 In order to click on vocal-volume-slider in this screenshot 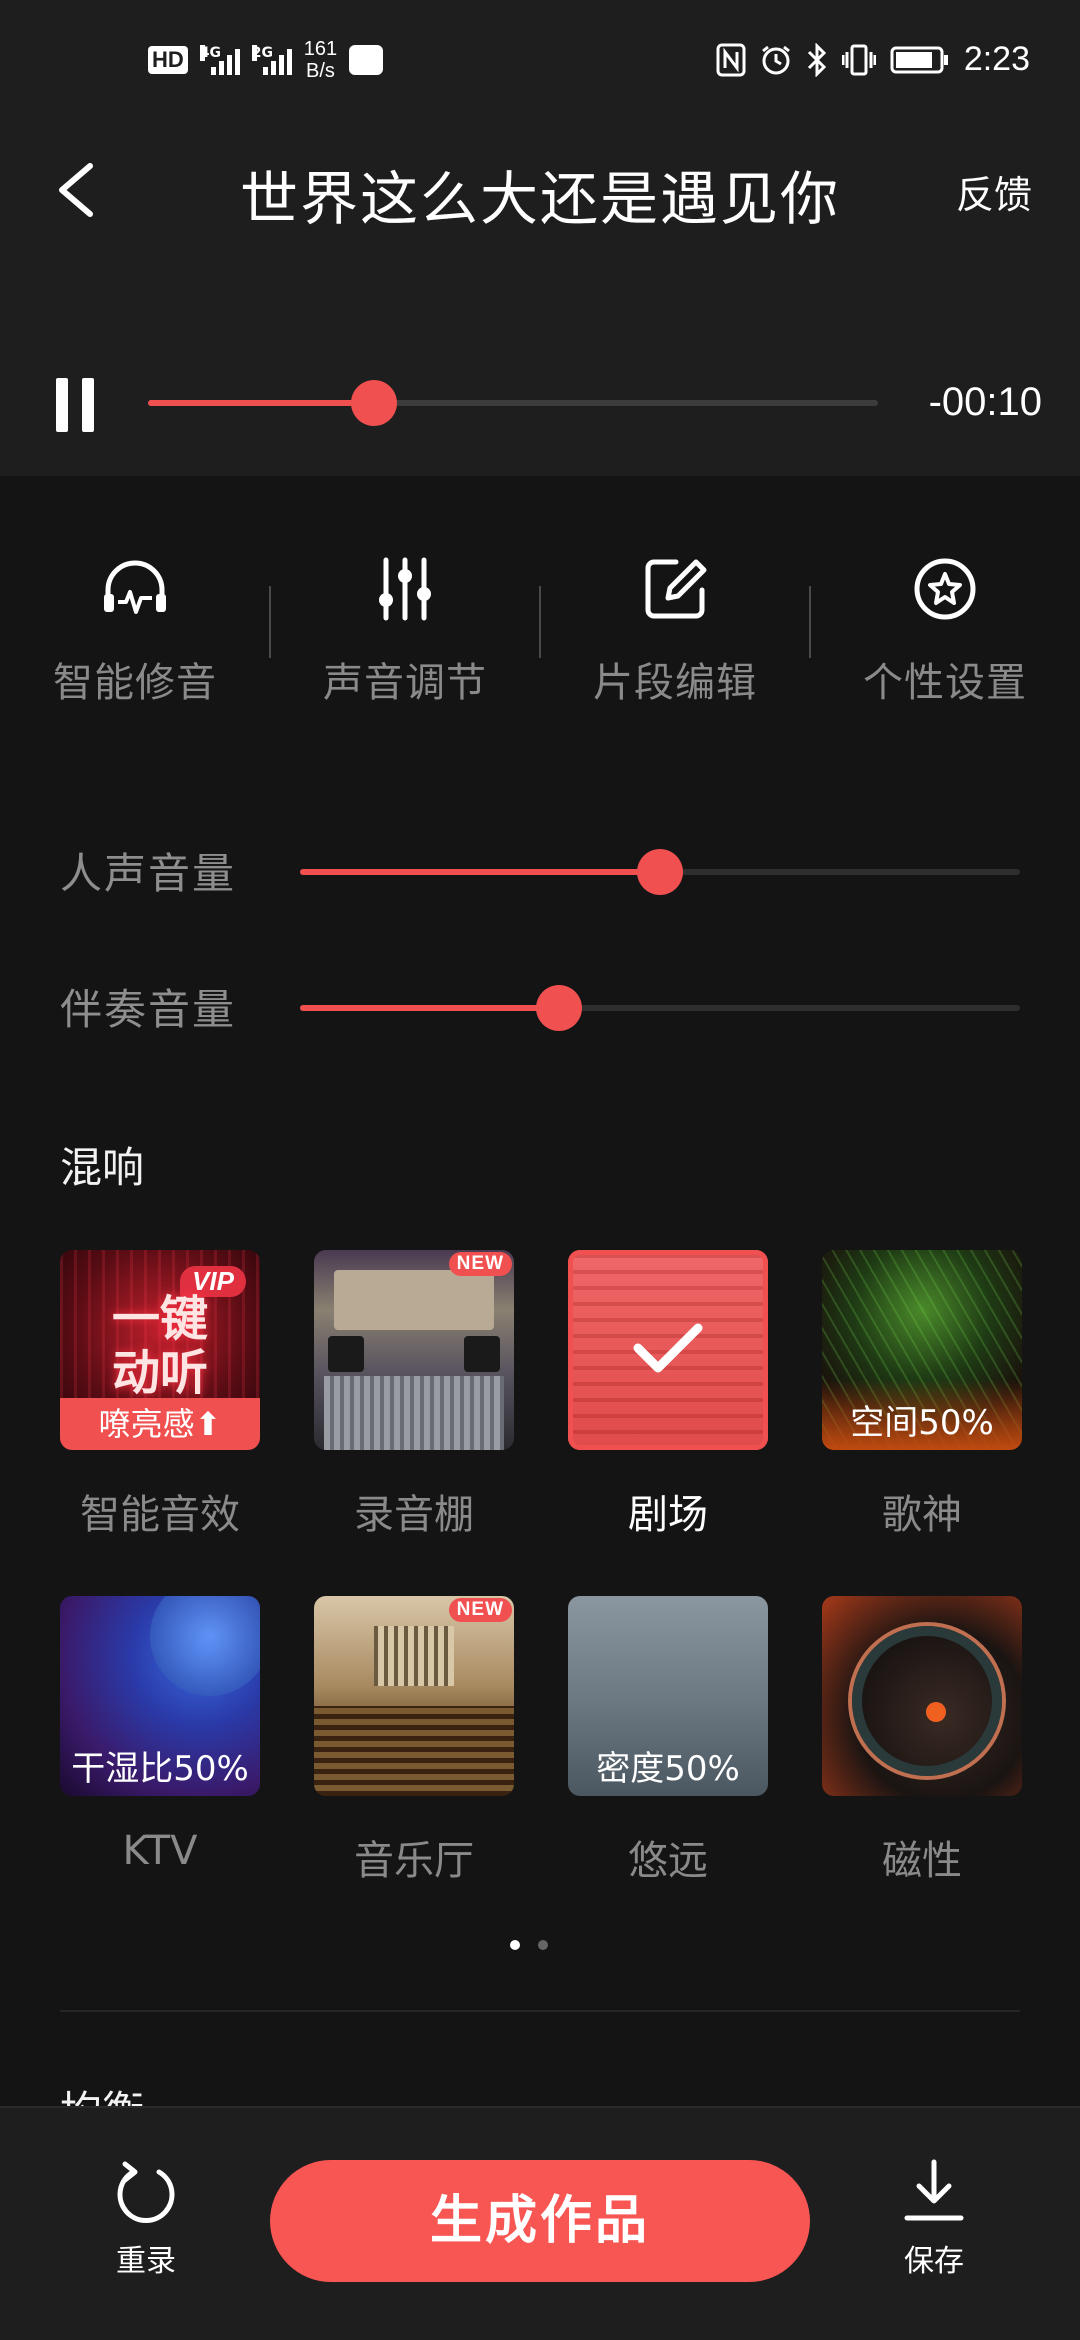, I will do `click(660, 872)`.